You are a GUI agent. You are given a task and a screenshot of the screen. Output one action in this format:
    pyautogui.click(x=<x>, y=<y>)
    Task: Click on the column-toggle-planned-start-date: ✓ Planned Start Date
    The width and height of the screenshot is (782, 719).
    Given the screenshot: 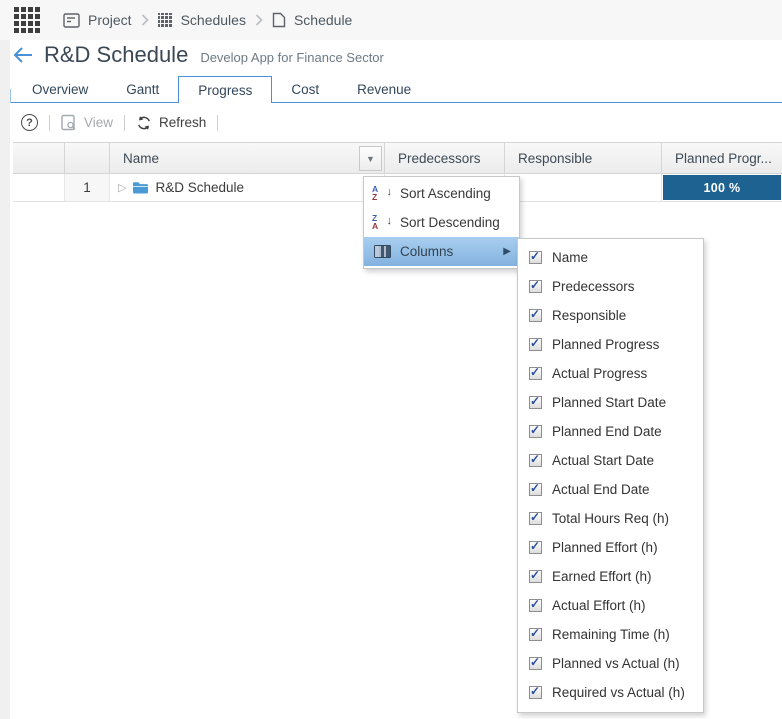 What is the action you would take?
    pyautogui.click(x=610, y=402)
    